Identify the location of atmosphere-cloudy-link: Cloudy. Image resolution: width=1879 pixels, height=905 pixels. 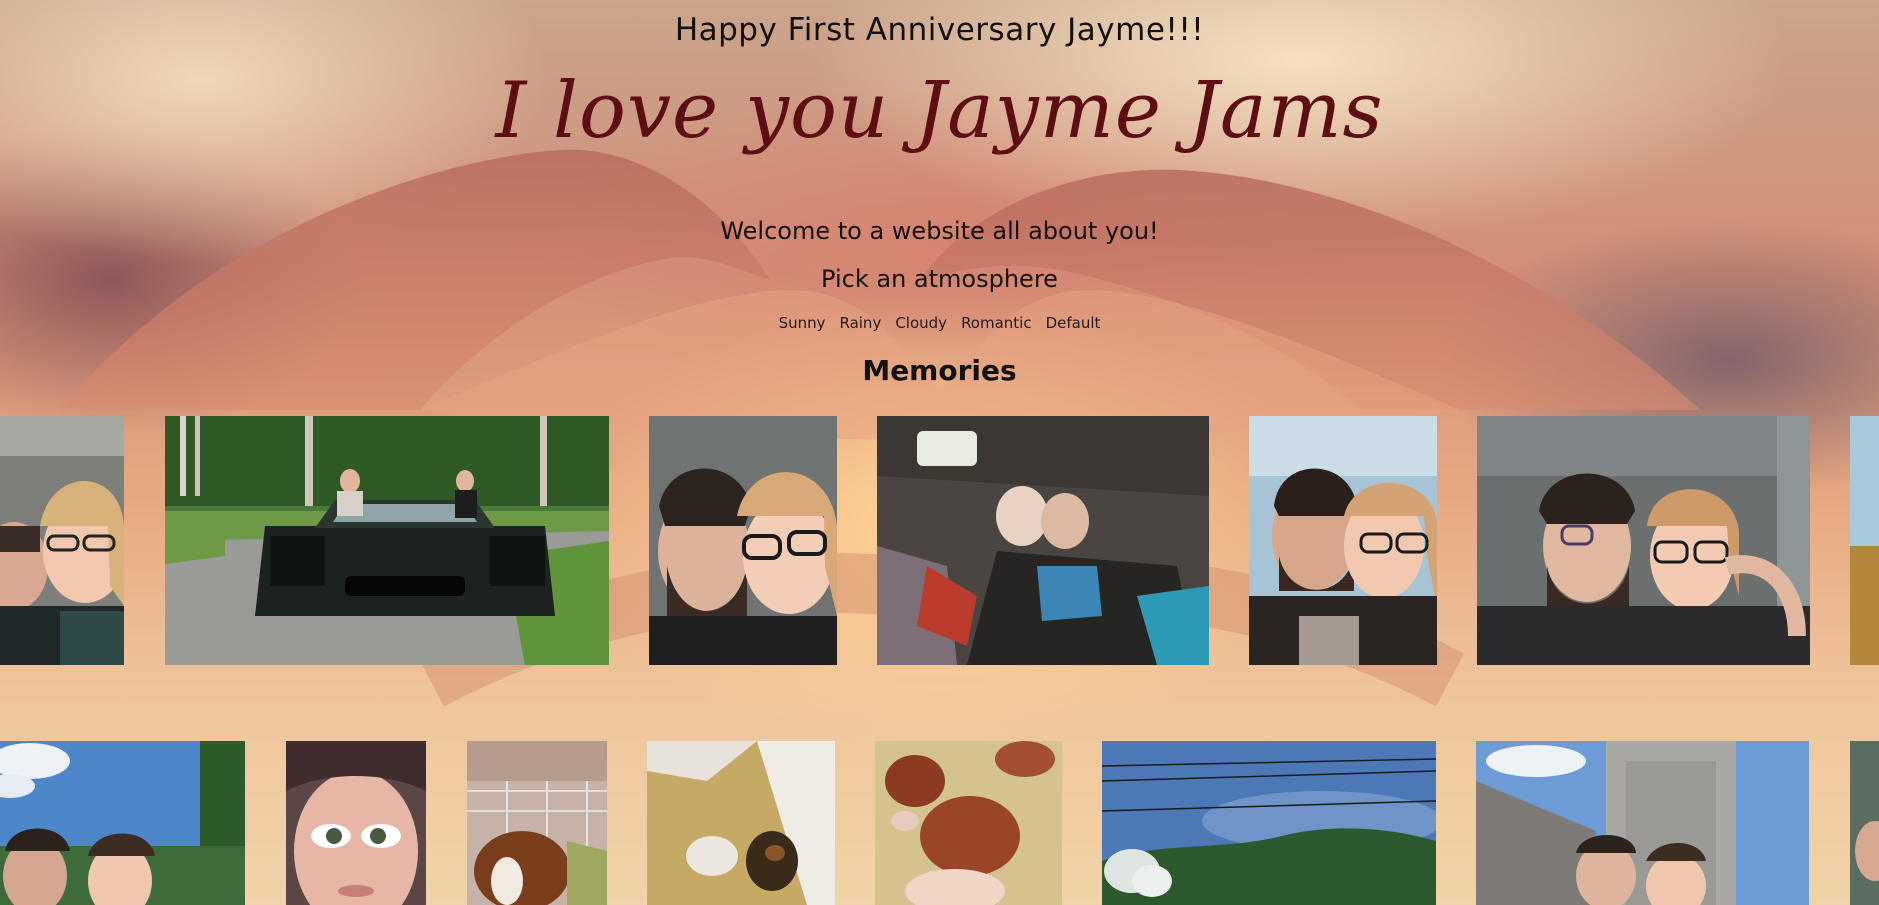
(921, 323).